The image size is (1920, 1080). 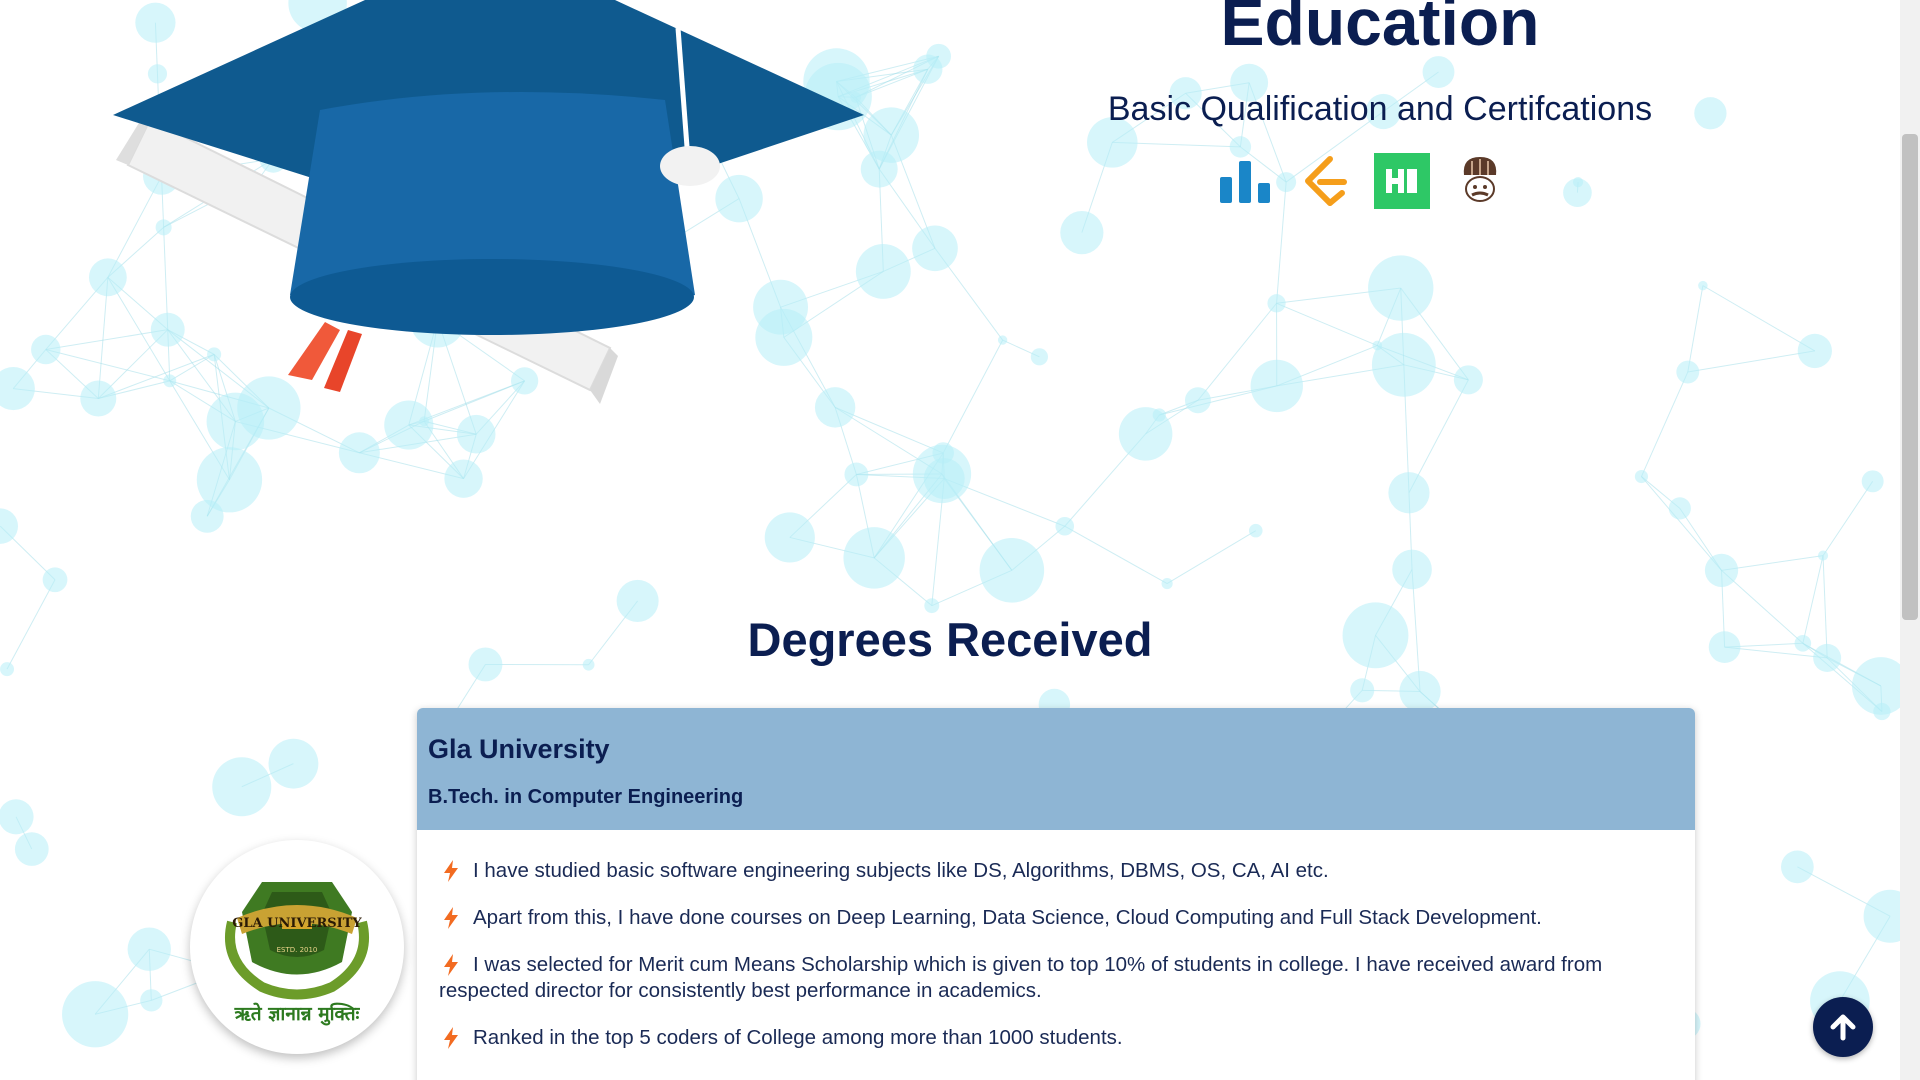 I want to click on education-title: Education, so click(x=1380, y=29).